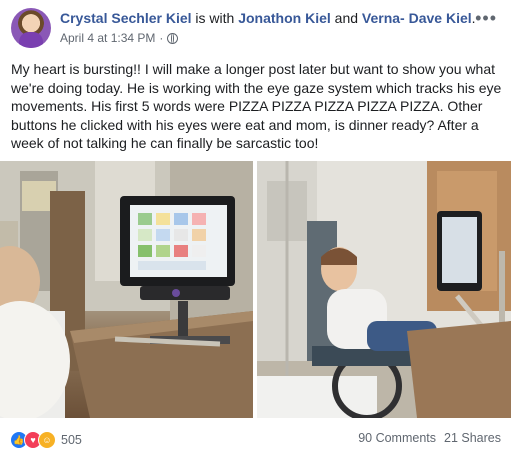 This screenshot has height=459, width=511. I want to click on more-options-button: •••, so click(486, 18).